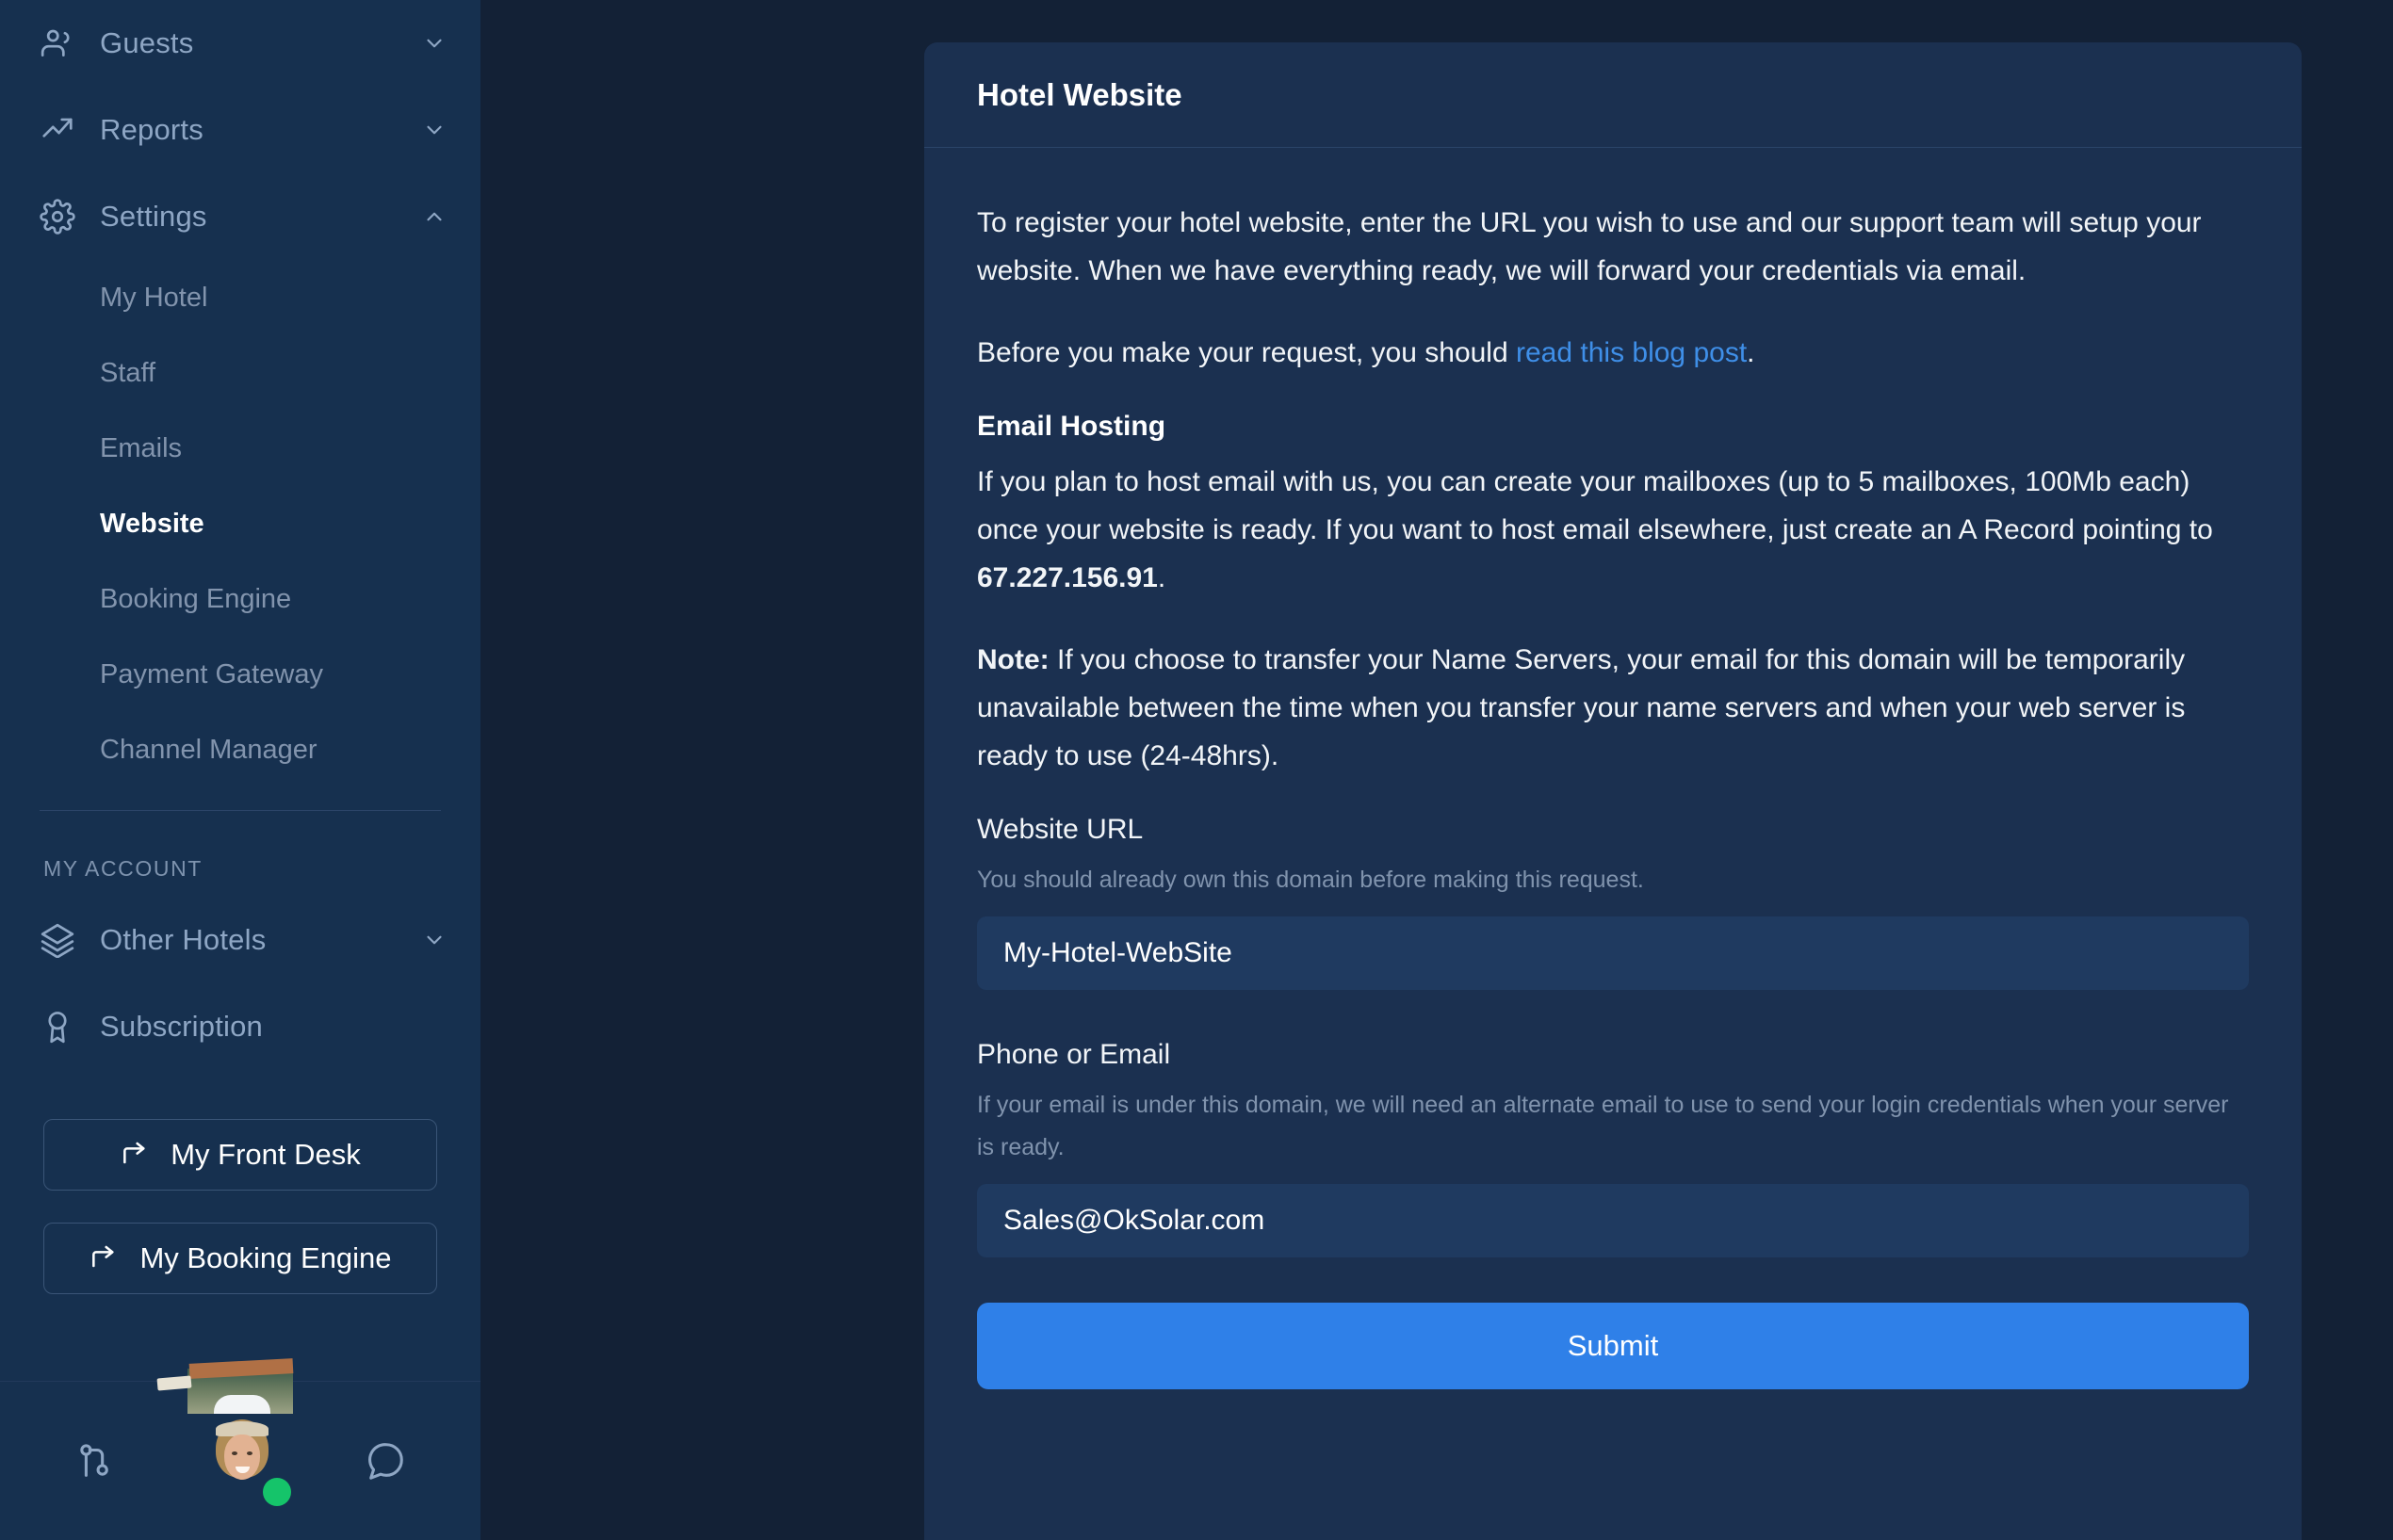  What do you see at coordinates (1161, 578) in the screenshot?
I see `email-hosting-suffix: .` at bounding box center [1161, 578].